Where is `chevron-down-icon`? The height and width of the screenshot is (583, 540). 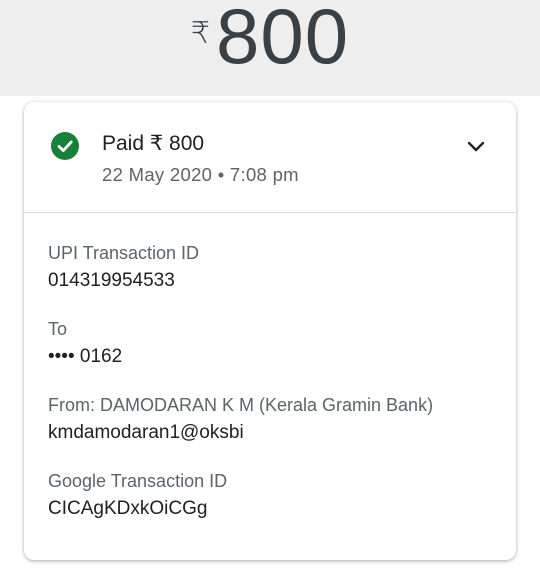 chevron-down-icon is located at coordinates (476, 146).